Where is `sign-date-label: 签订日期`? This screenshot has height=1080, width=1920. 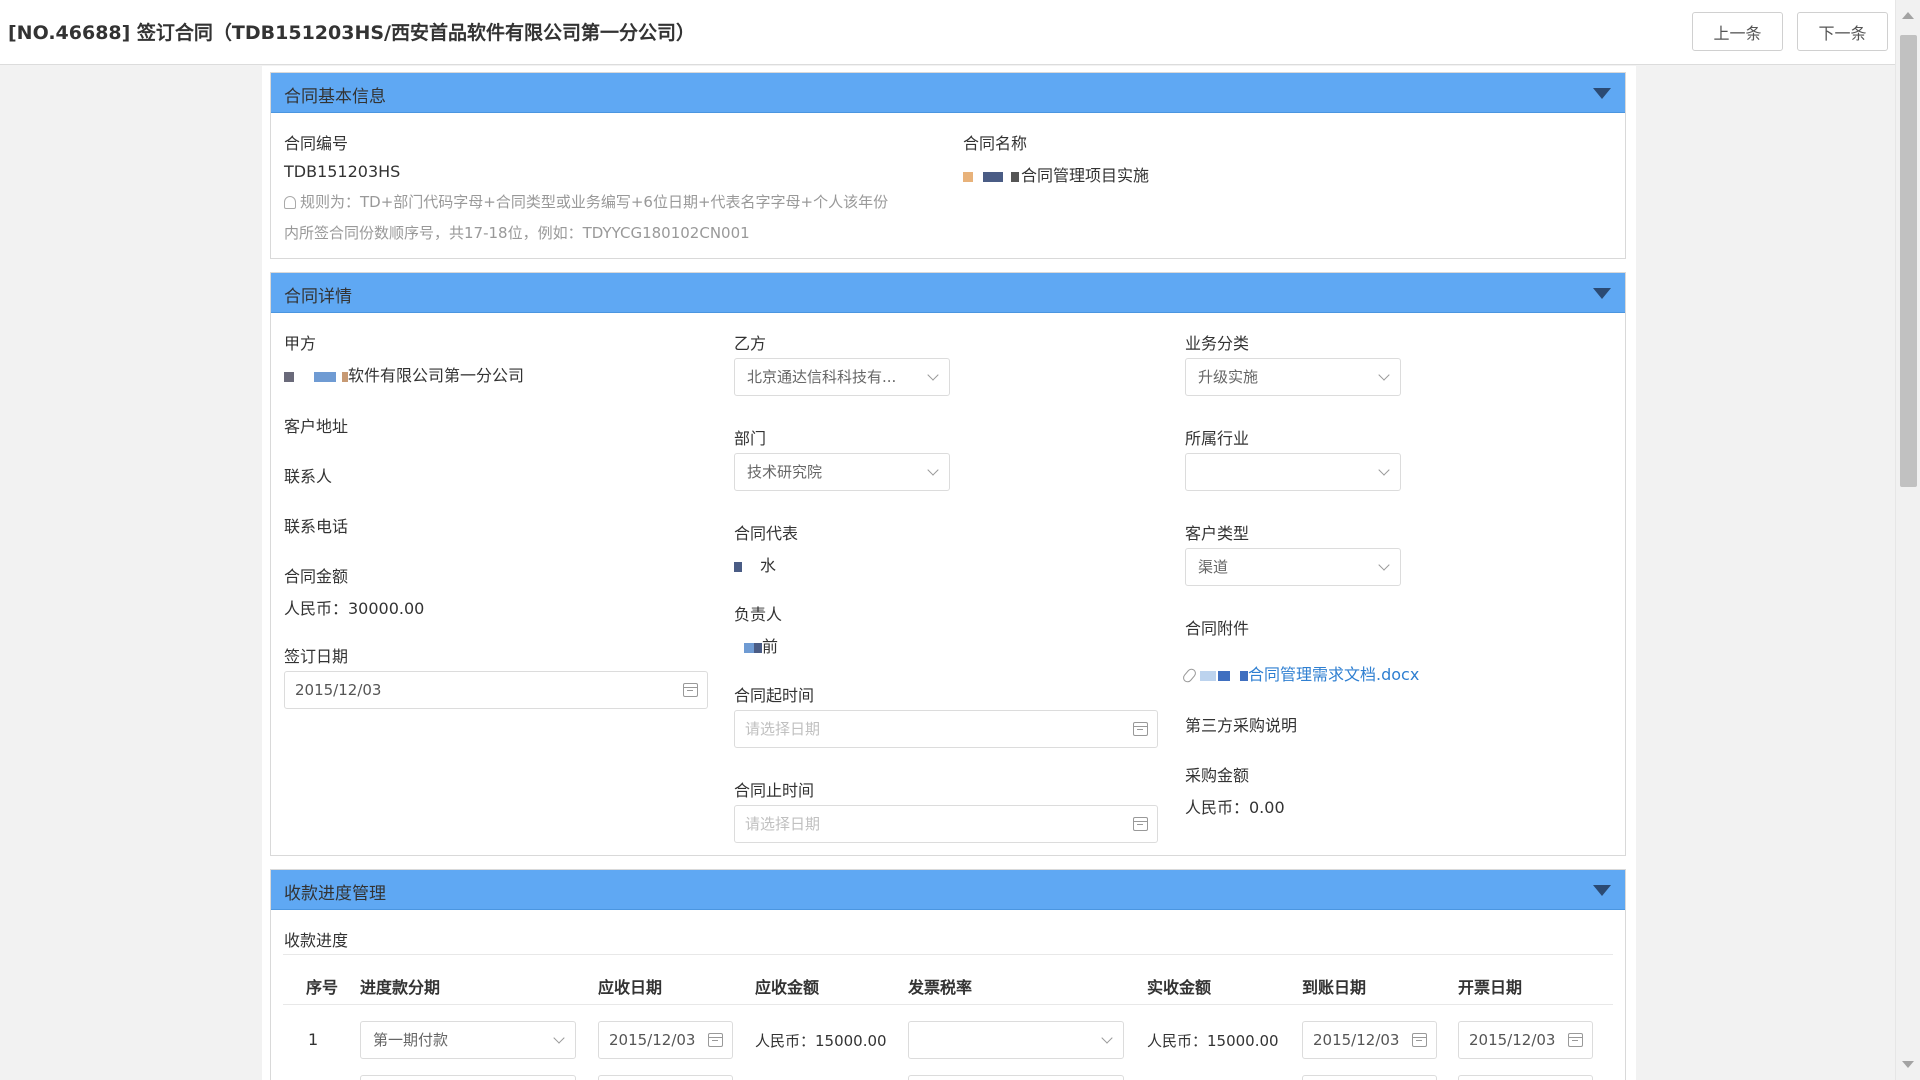
sign-date-label: 签订日期 is located at coordinates (316, 656).